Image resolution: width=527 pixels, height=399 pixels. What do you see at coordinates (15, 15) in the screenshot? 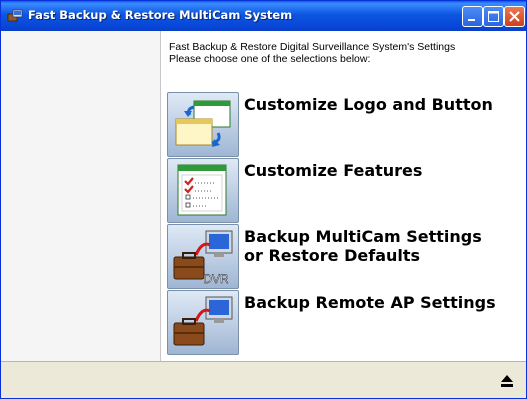
I see `app-icon` at bounding box center [15, 15].